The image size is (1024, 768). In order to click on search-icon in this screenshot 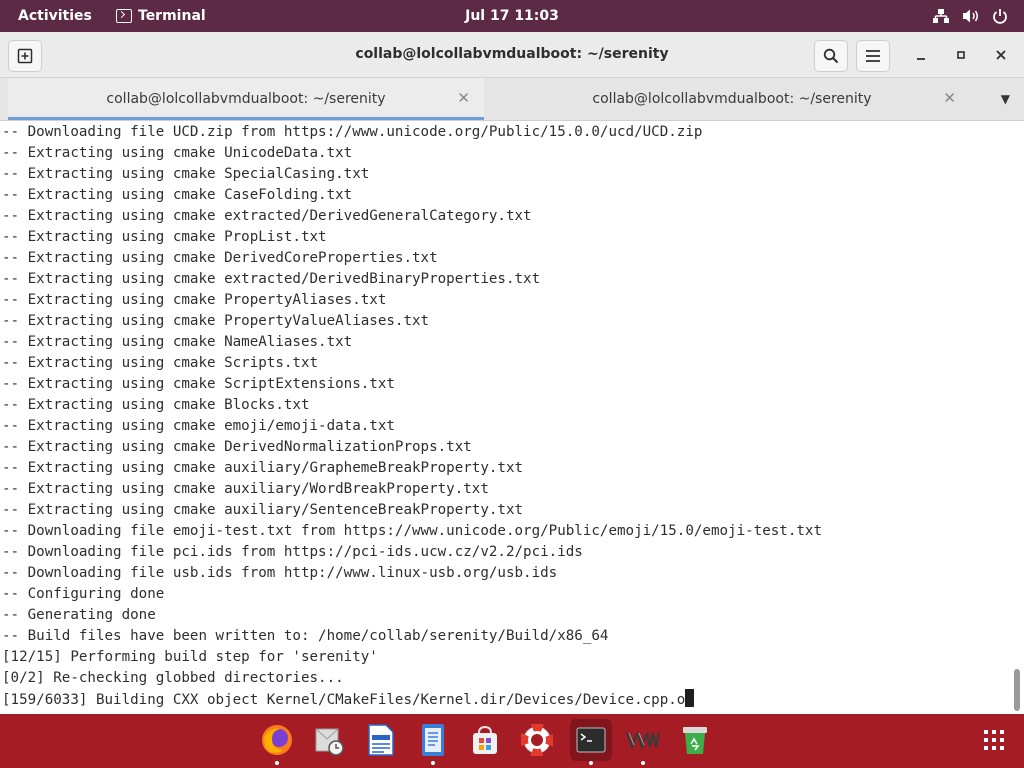, I will do `click(831, 56)`.